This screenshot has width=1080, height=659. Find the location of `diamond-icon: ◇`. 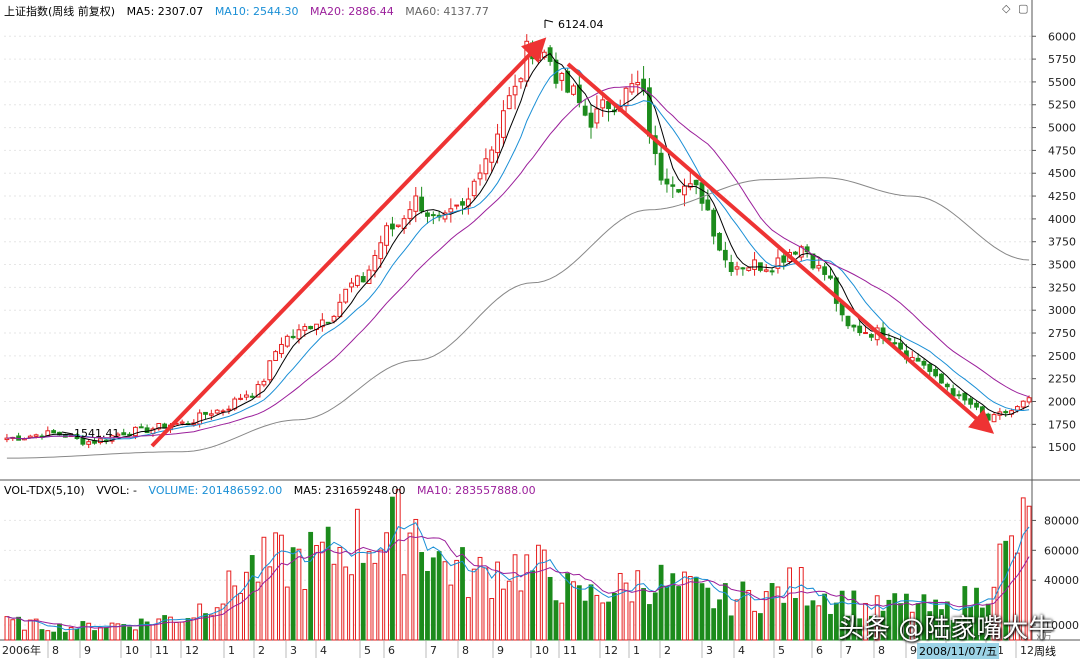

diamond-icon: ◇ is located at coordinates (1006, 8).